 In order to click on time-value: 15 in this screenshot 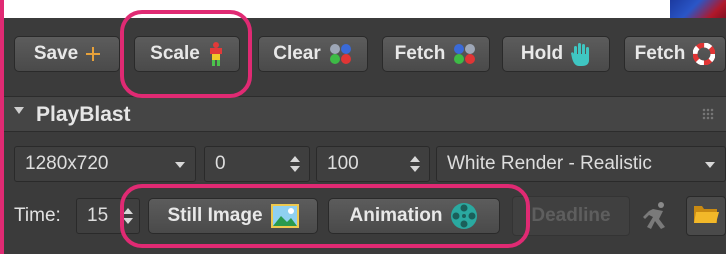, I will do `click(98, 215)`.